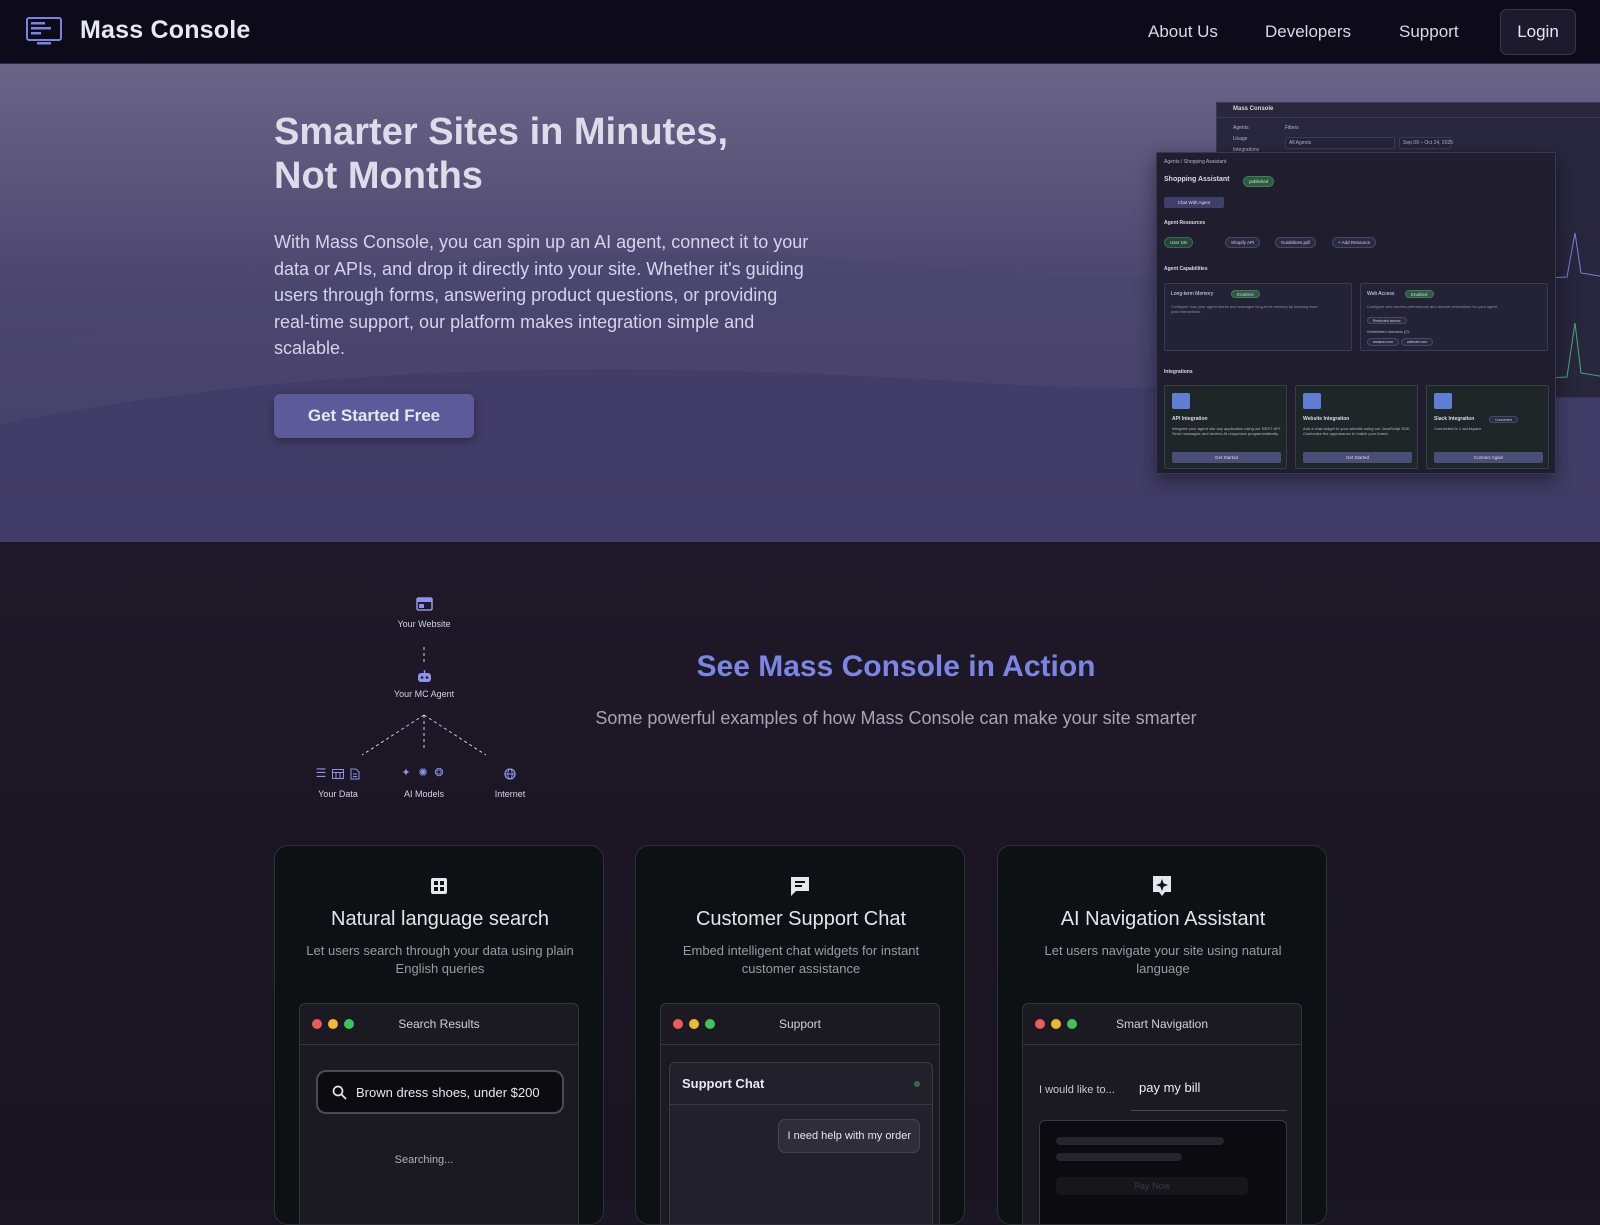 Image resolution: width=1600 pixels, height=1225 pixels. I want to click on navigation-input-value: pay my bill, so click(1169, 1087).